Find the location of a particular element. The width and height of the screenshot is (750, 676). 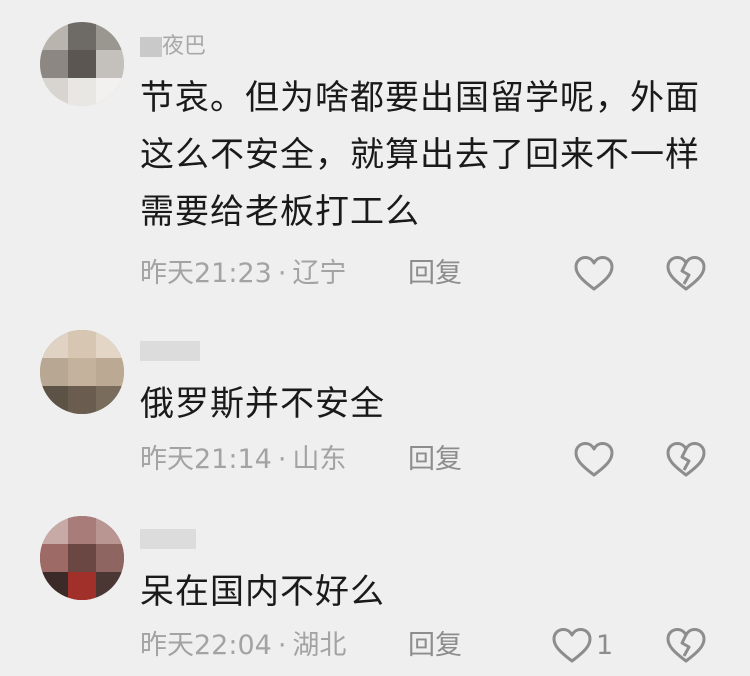

timestamp: 昨天21:23 is located at coordinates (206, 273).